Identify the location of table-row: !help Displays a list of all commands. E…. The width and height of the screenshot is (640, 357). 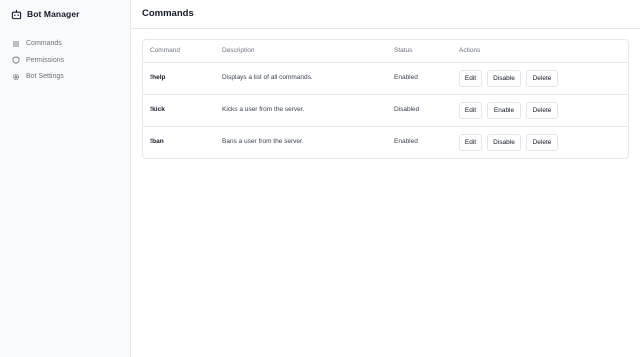
(385, 79).